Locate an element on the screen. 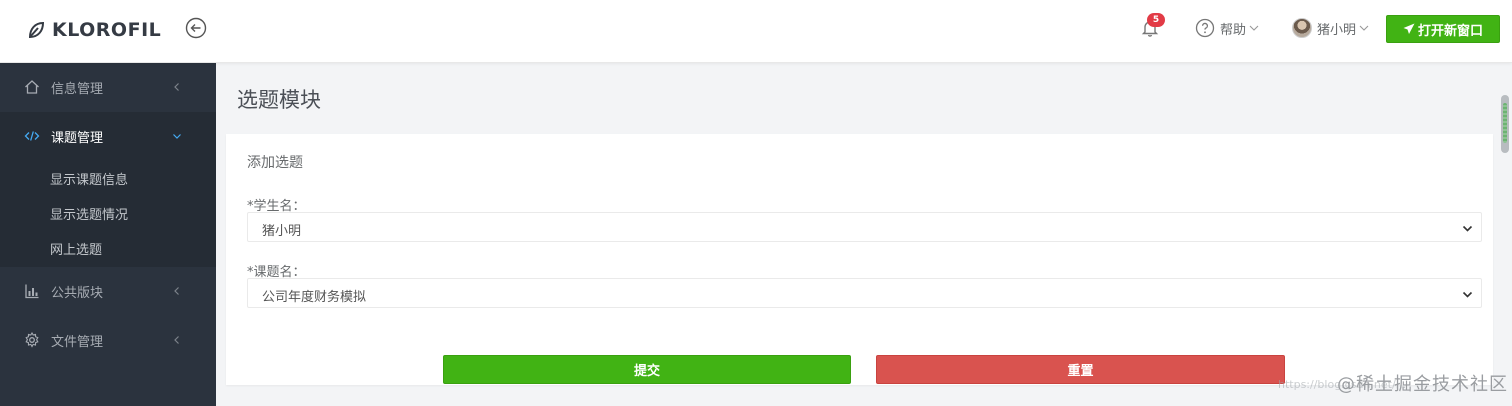  panel-title: 添加选题 is located at coordinates (275, 163).